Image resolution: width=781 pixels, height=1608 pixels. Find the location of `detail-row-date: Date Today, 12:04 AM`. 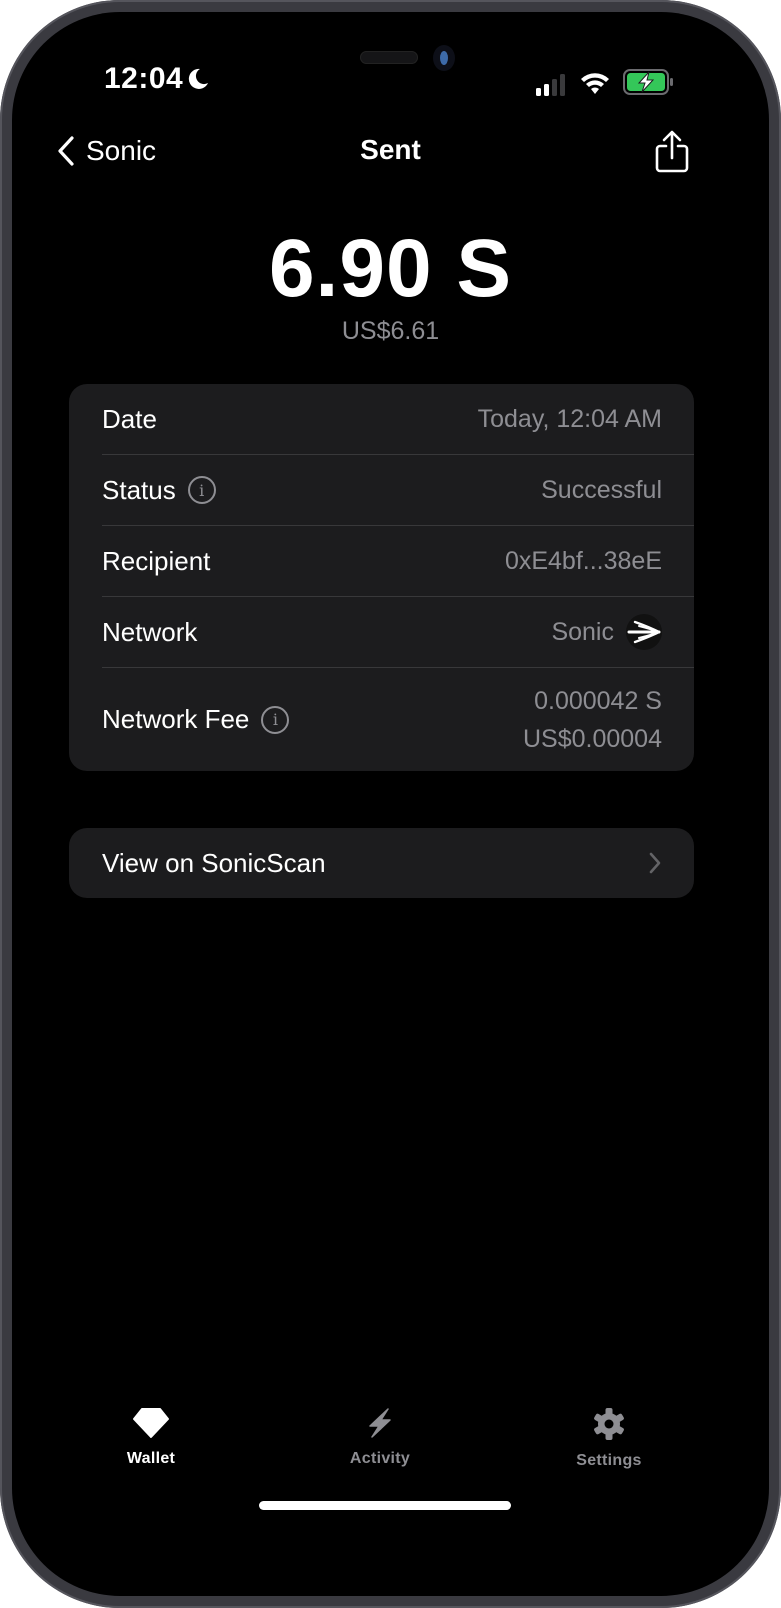

detail-row-date: Date Today, 12:04 AM is located at coordinates (398, 419).